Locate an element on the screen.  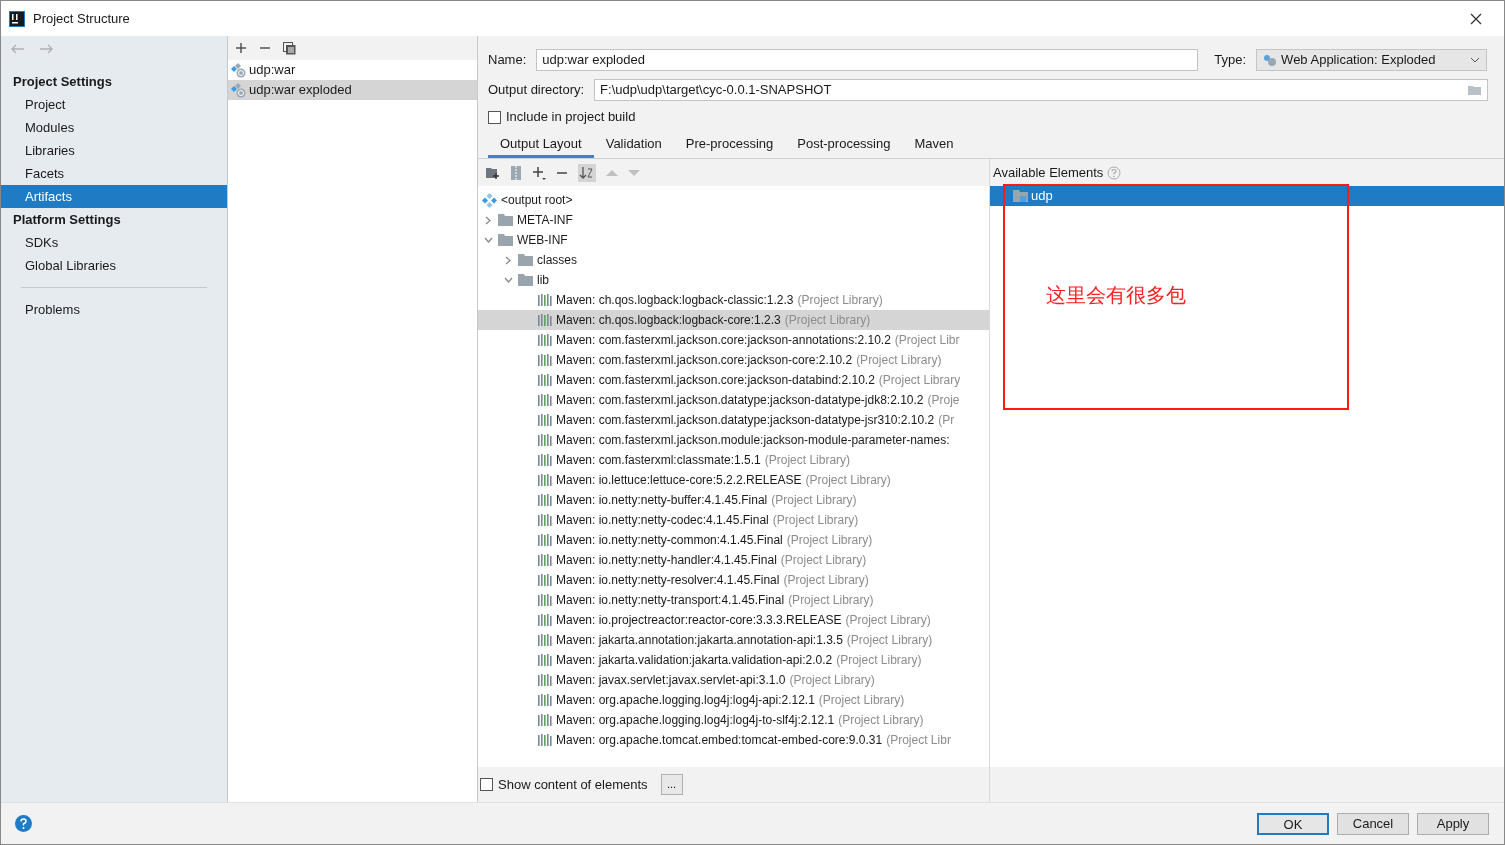
sidebar-item: Facets is located at coordinates (114, 173).